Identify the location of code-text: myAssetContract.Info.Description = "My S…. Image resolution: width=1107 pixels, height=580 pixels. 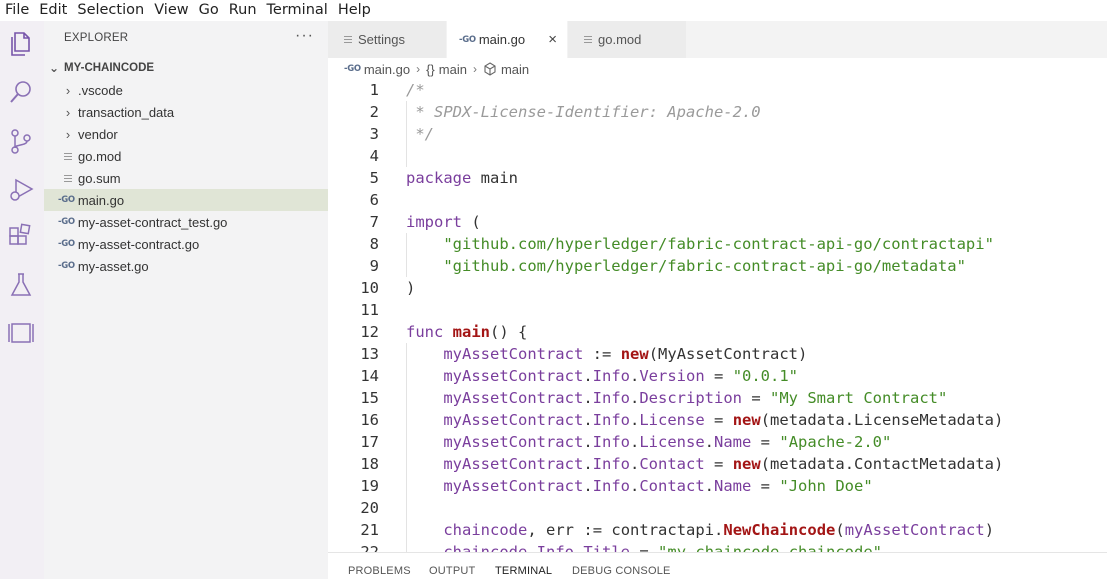
(695, 398).